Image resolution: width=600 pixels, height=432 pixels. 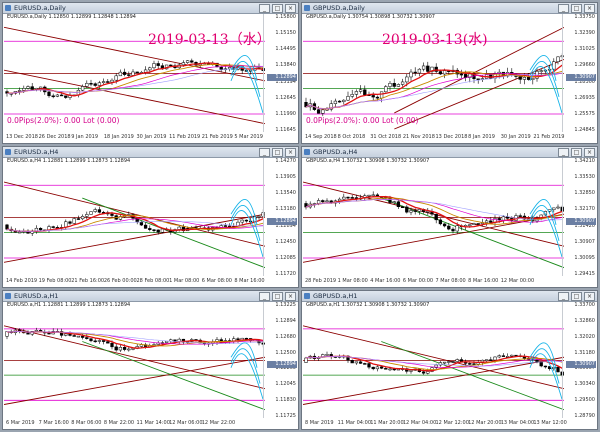 I want to click on current-price-tag: 1.12894, so click(x=282, y=221).